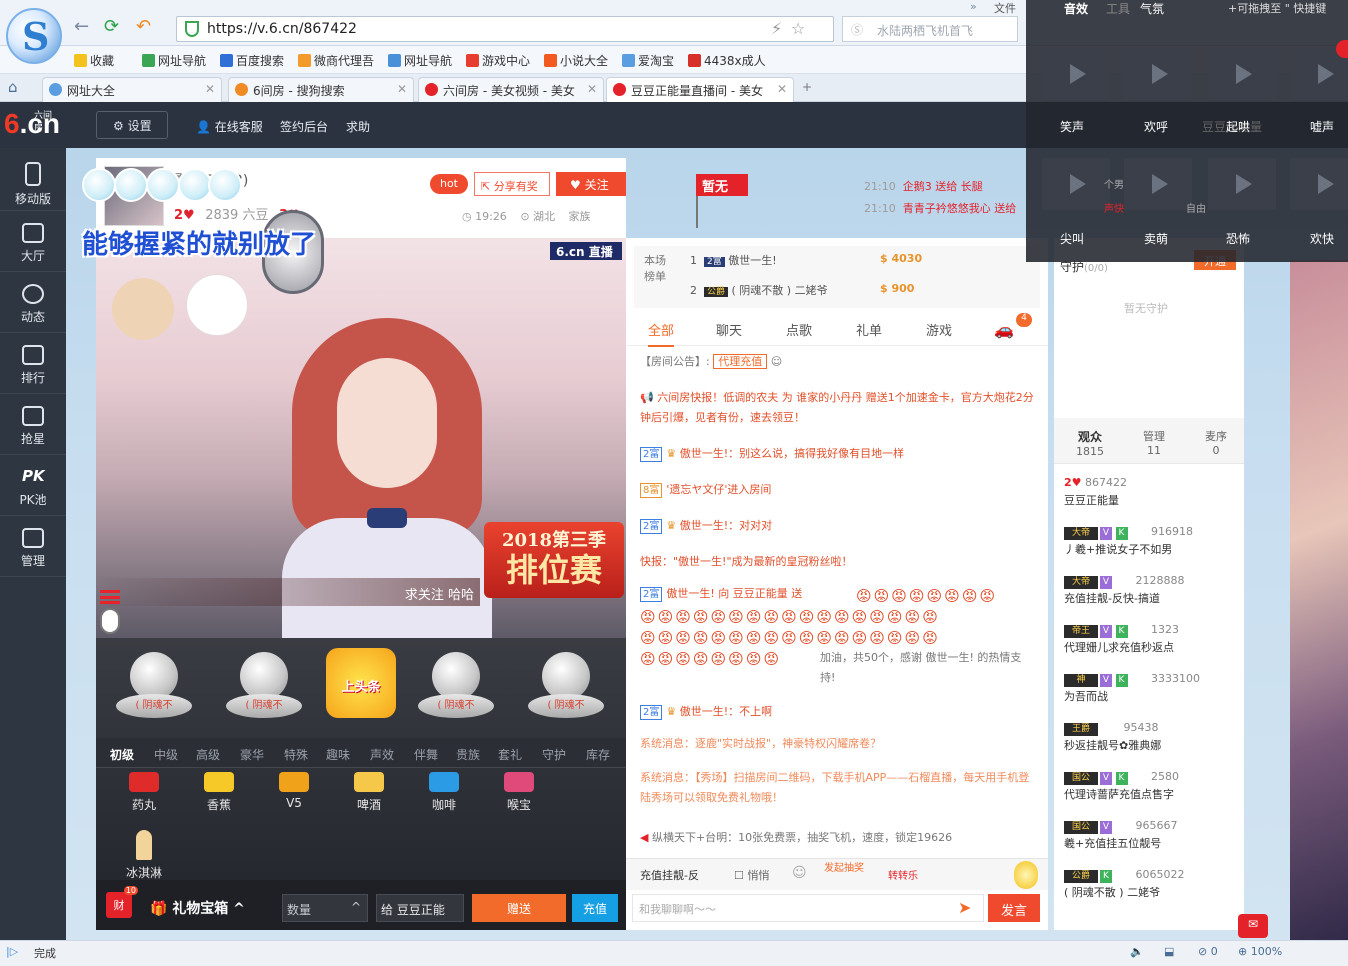 Image resolution: width=1348 pixels, height=966 pixels. Describe the element at coordinates (33, 485) in the screenshot. I see `leftnav-item-pk: PK PK池` at that location.